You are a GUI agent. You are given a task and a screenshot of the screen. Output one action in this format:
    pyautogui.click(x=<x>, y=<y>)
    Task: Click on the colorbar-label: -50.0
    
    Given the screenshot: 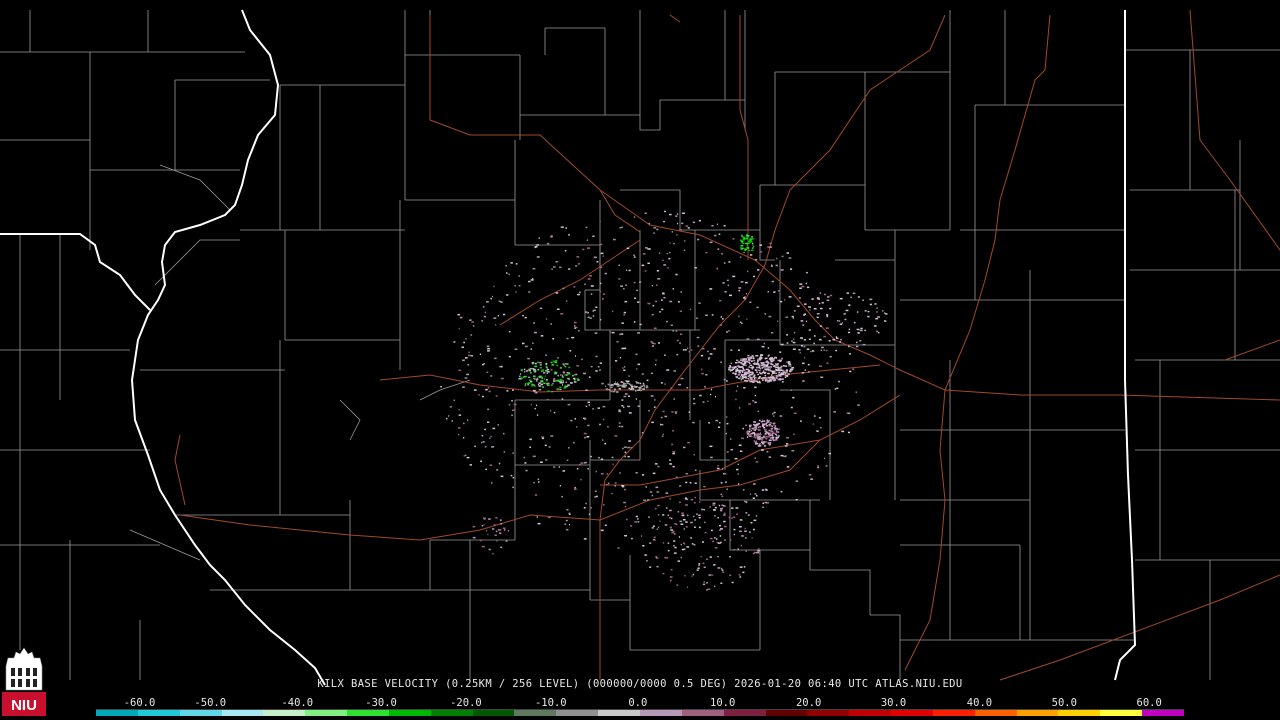 What is the action you would take?
    pyautogui.click(x=210, y=703)
    